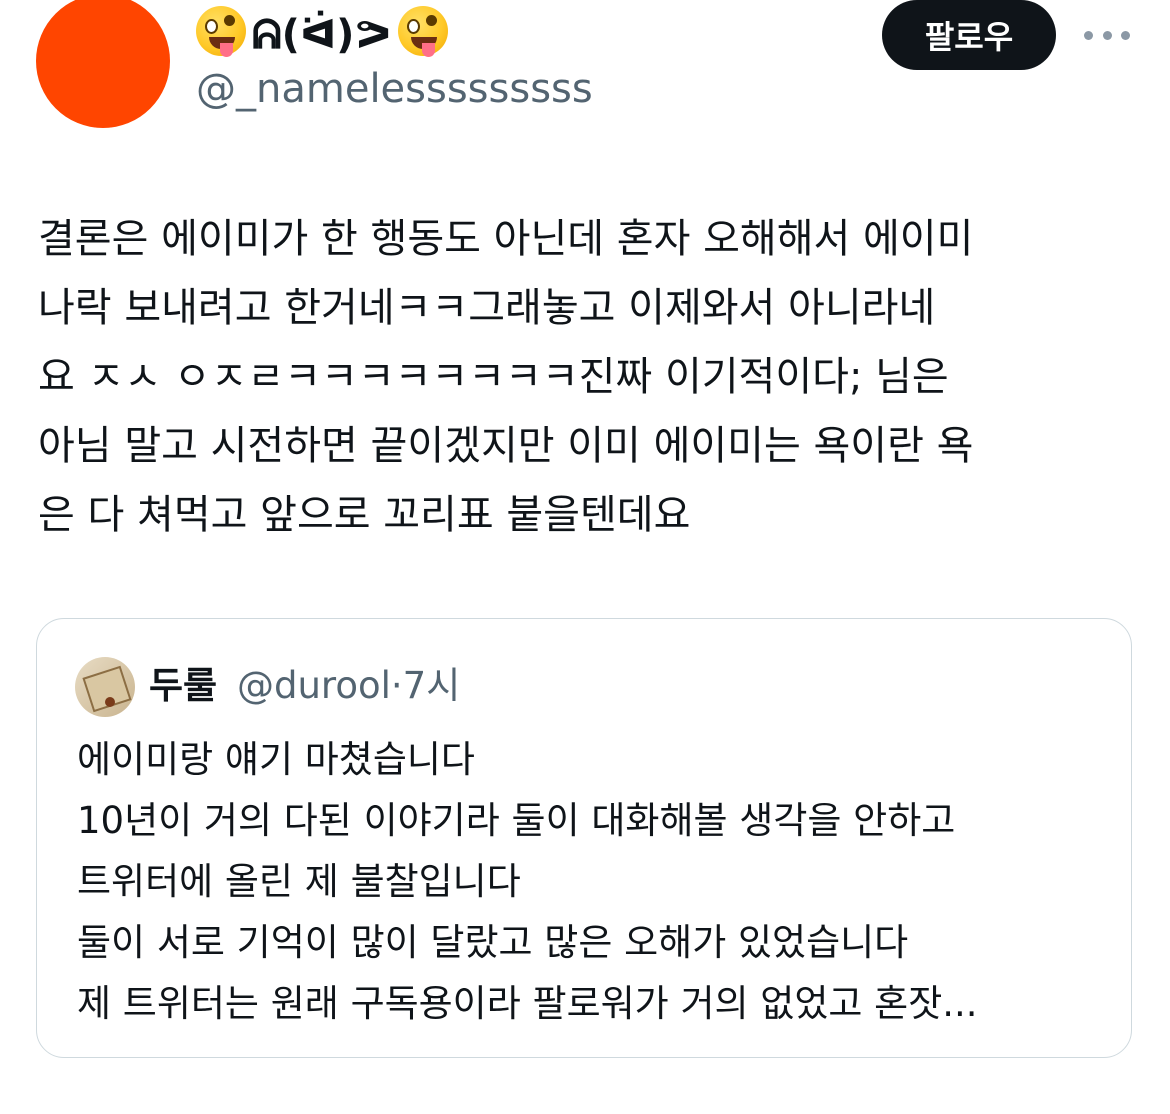 This screenshot has height=1114, width=1170. What do you see at coordinates (183, 685) in the screenshot?
I see `quote-author-name: 두룰` at bounding box center [183, 685].